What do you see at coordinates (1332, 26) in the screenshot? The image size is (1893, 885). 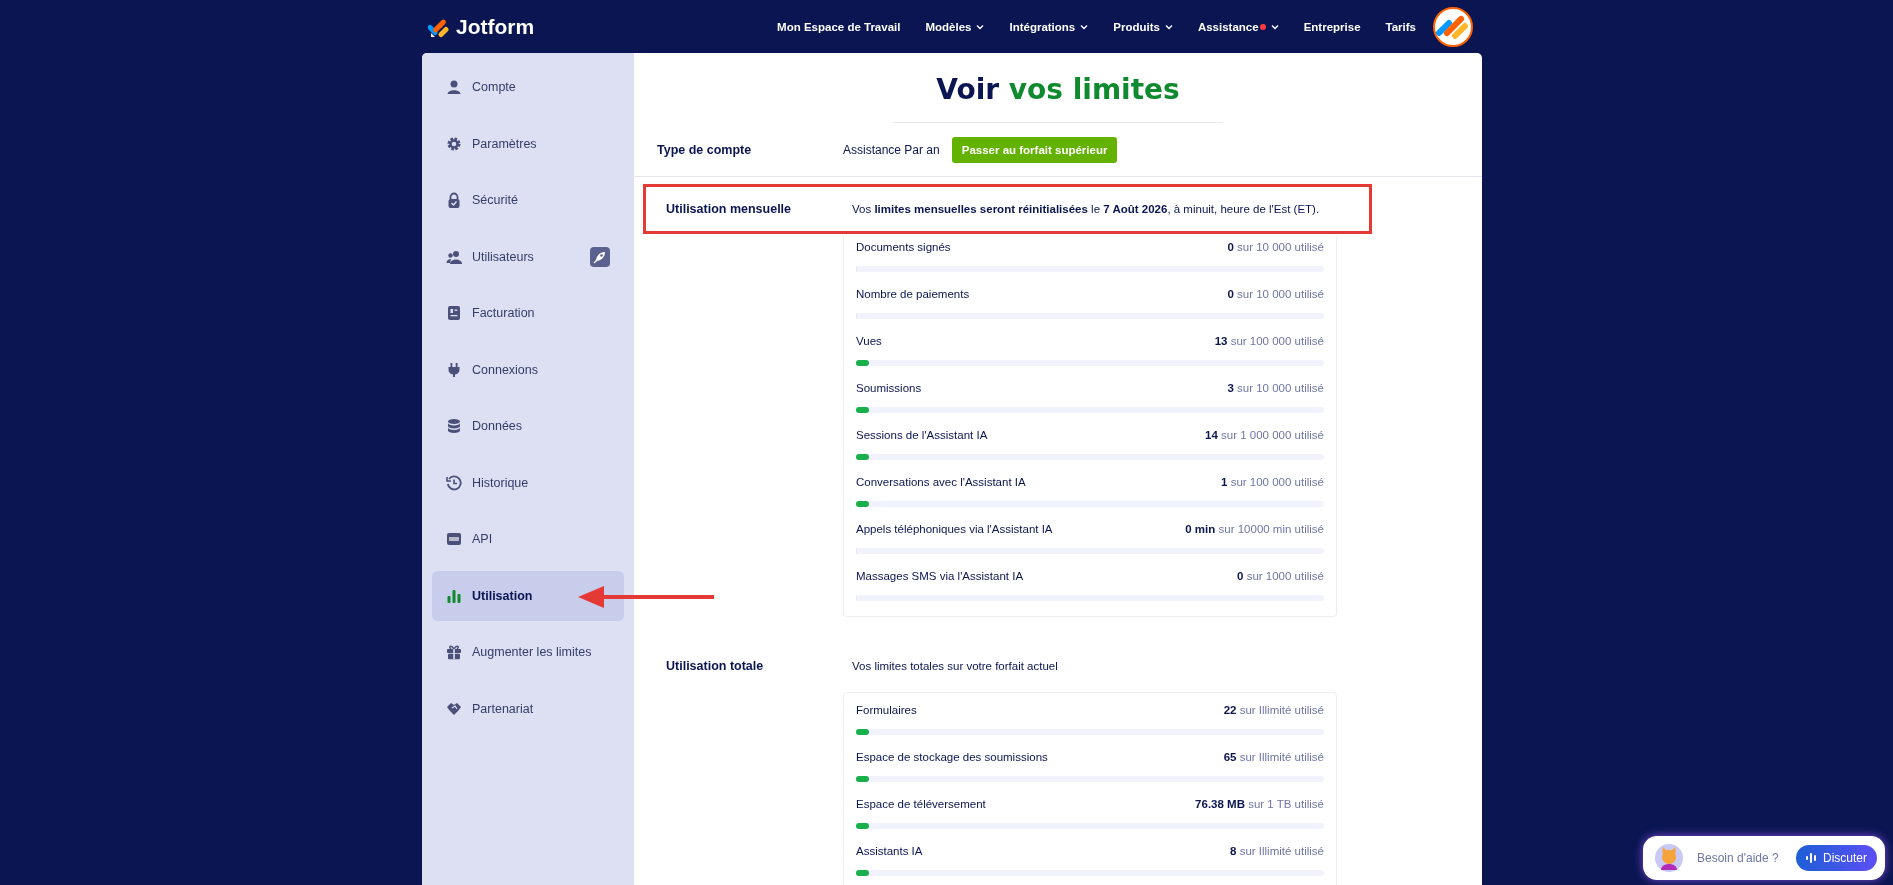 I see `nav-link: Entreprise` at bounding box center [1332, 26].